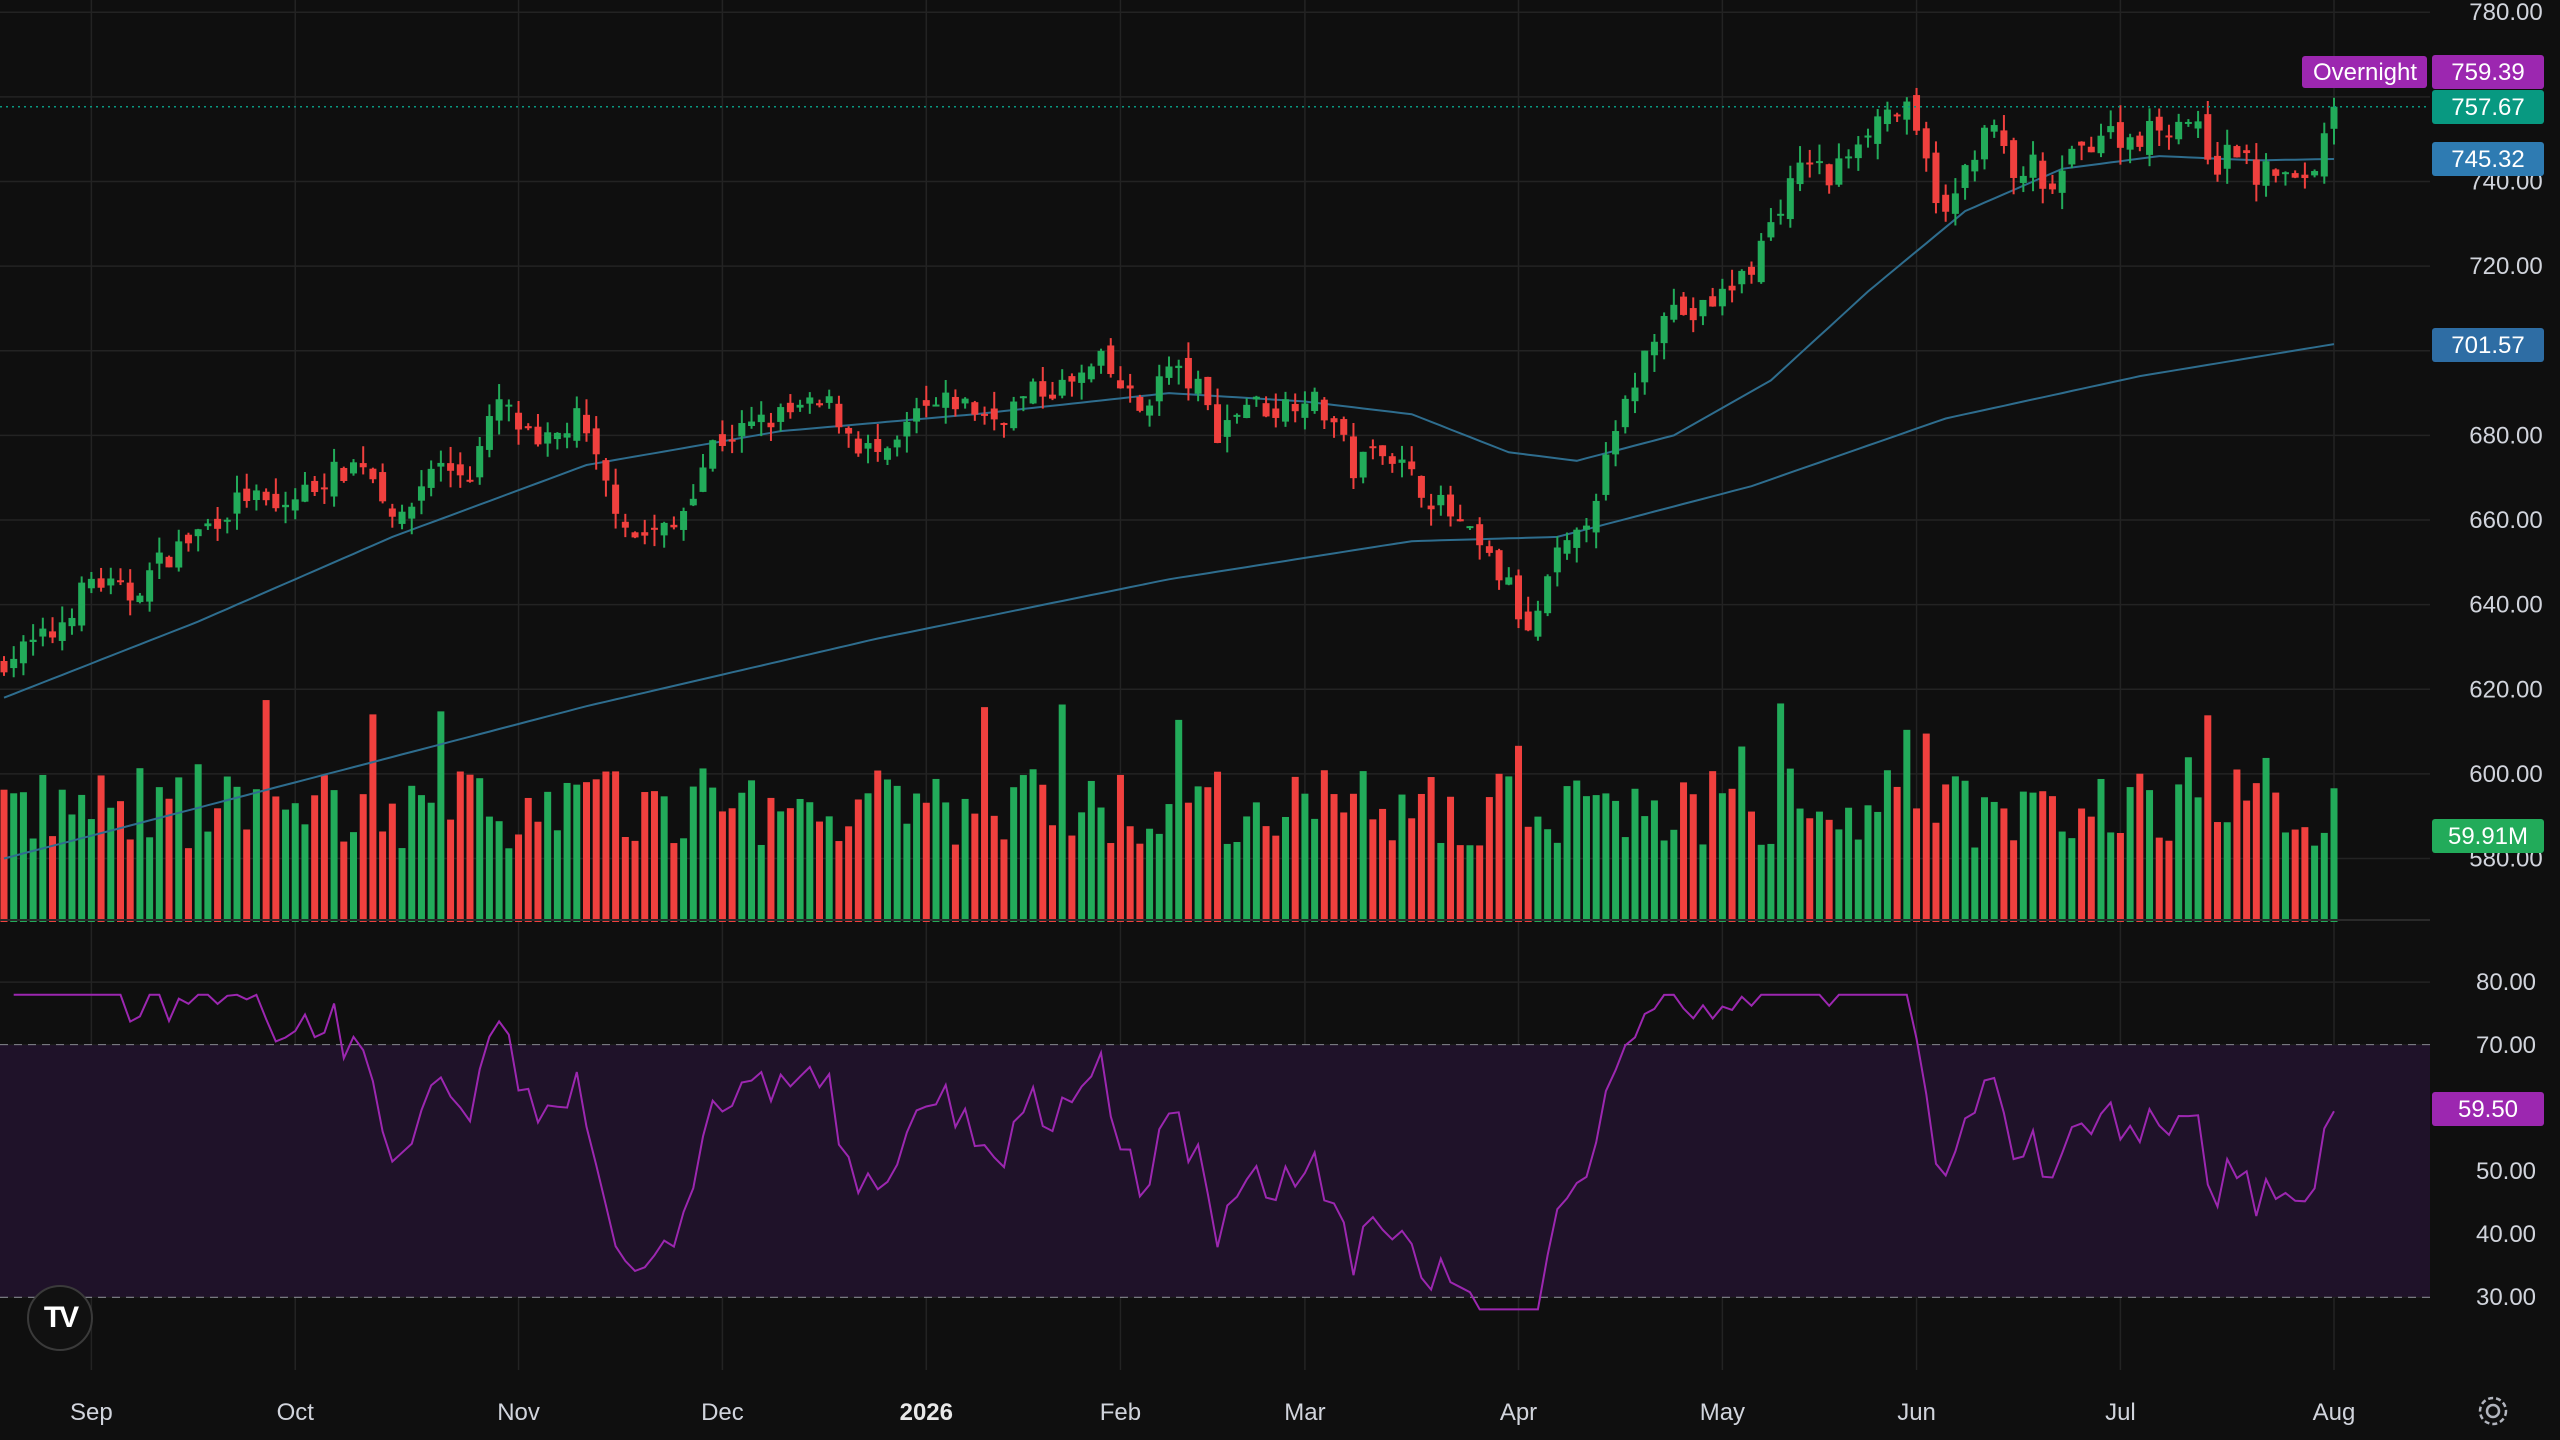  I want to click on time-axis-label: Apr, so click(1518, 1412).